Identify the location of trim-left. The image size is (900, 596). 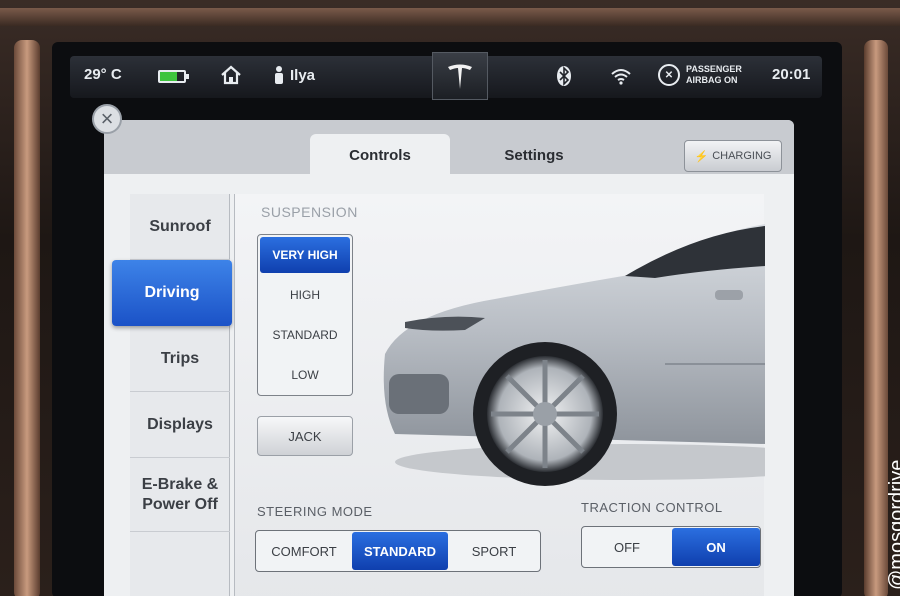
(27, 318).